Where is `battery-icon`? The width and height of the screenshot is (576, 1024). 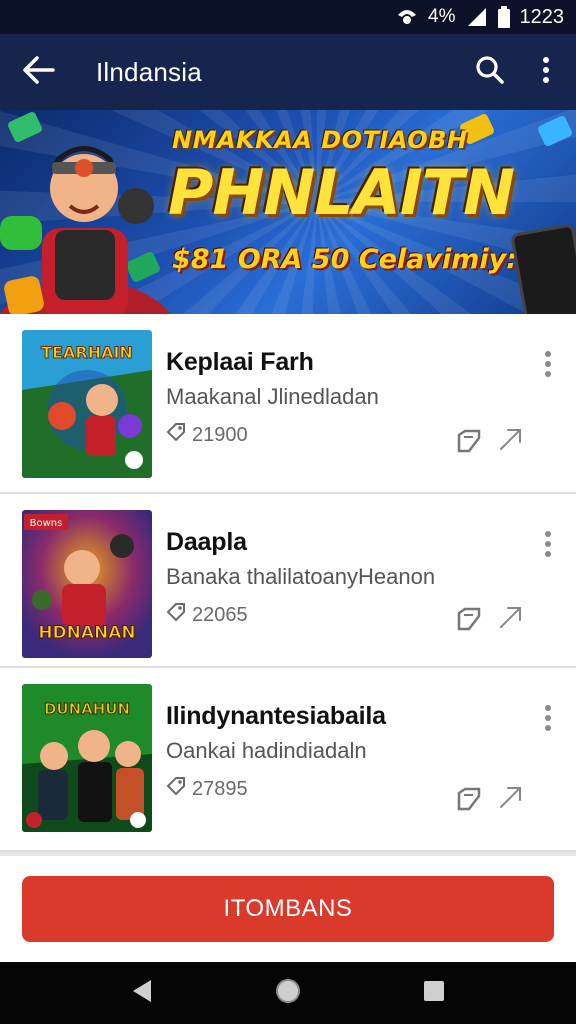
battery-icon is located at coordinates (503, 17).